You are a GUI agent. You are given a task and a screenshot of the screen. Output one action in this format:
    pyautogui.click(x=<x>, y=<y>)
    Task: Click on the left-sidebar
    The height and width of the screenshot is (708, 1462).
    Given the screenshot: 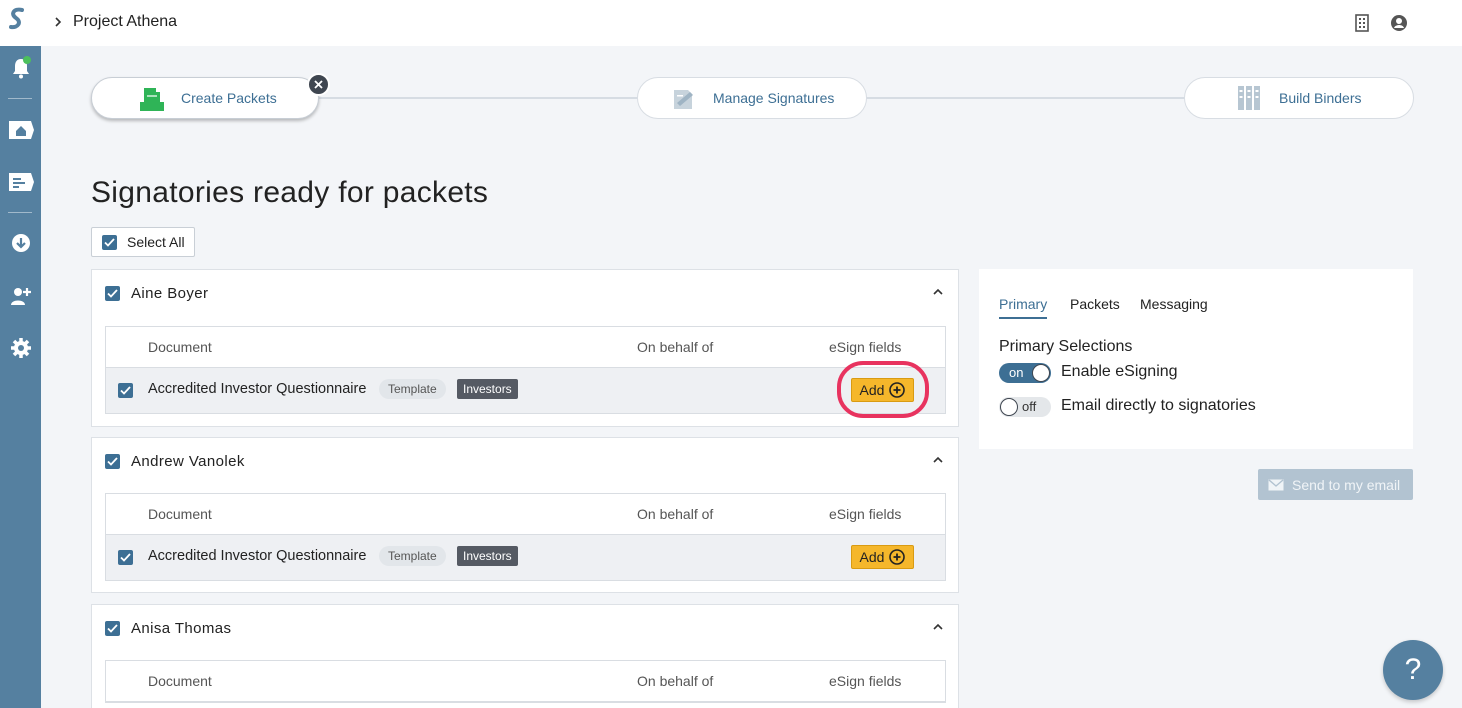 What is the action you would take?
    pyautogui.click(x=20, y=354)
    